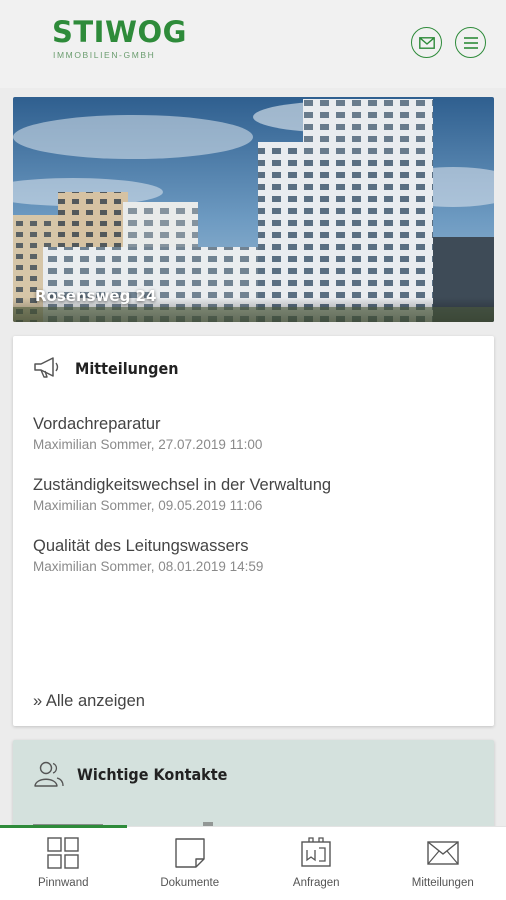 Image resolution: width=506 pixels, height=900 pixels. What do you see at coordinates (253, 44) in the screenshot?
I see `app-header: STIWOG IMMOBILIEN-GMBH` at bounding box center [253, 44].